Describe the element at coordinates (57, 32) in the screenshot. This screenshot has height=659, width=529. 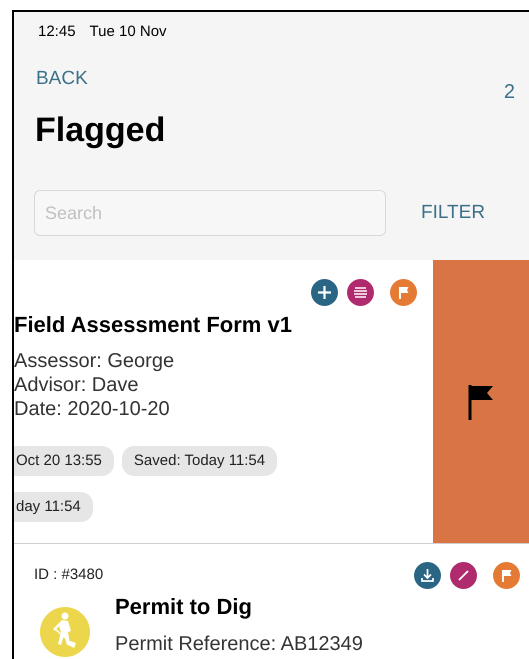
I see `status-time: 12:45` at that location.